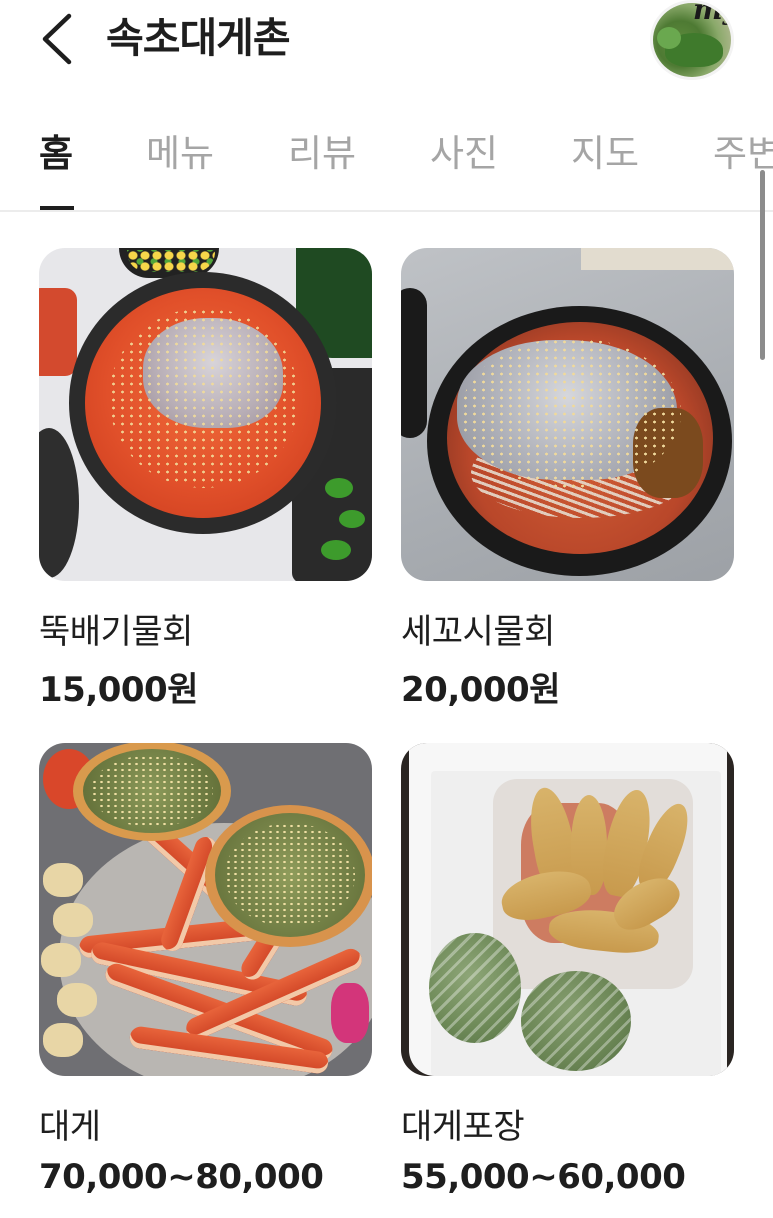 Image resolution: width=773 pixels, height=1218 pixels. I want to click on scrollbar, so click(762, 265).